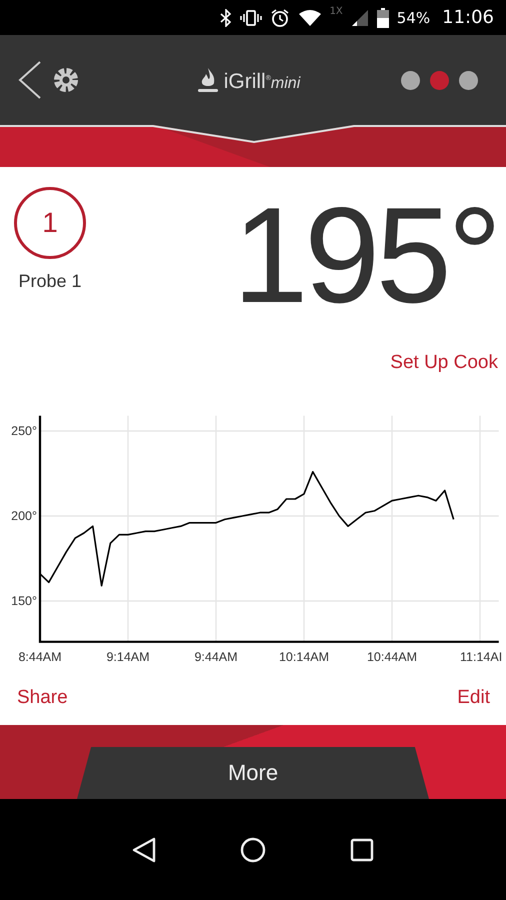  Describe the element at coordinates (251, 18) in the screenshot. I see `vibrate-icon` at that location.